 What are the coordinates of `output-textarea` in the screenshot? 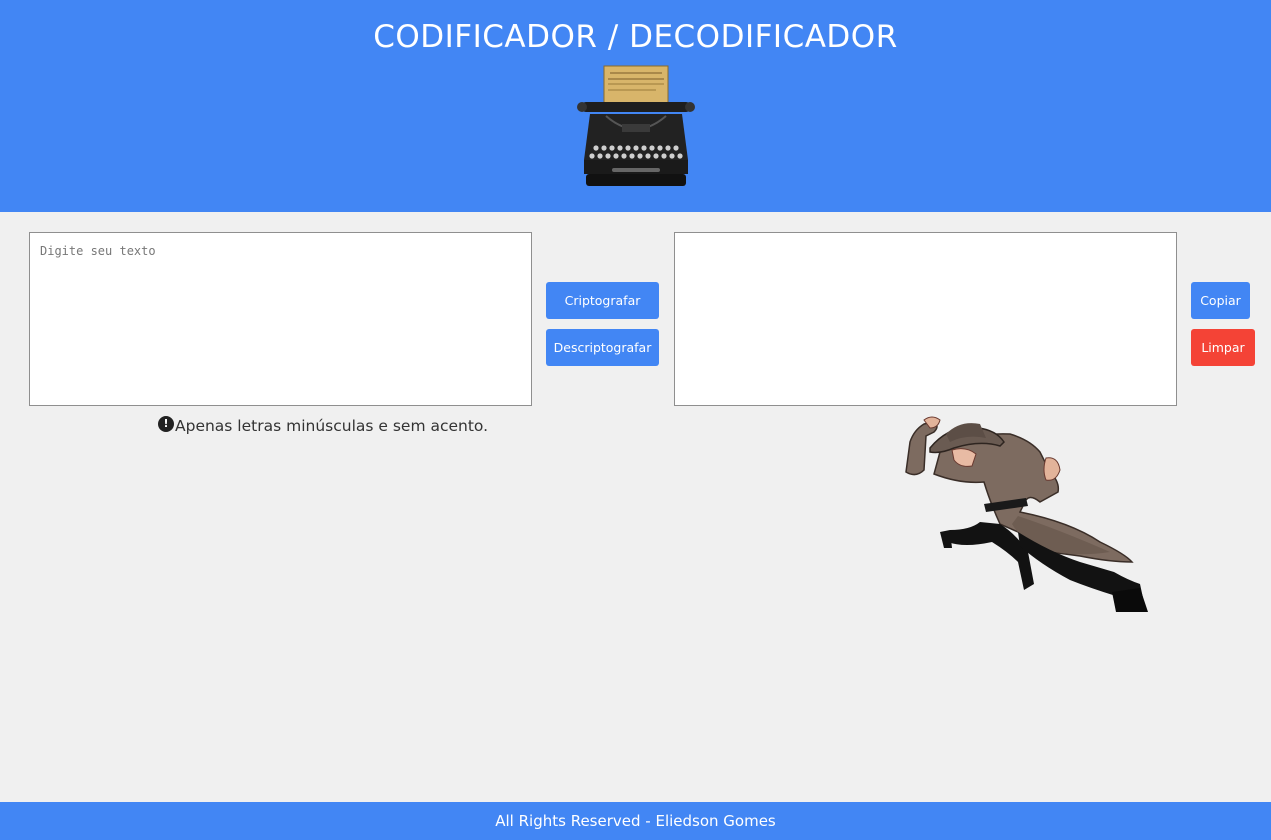 It's located at (925, 319).